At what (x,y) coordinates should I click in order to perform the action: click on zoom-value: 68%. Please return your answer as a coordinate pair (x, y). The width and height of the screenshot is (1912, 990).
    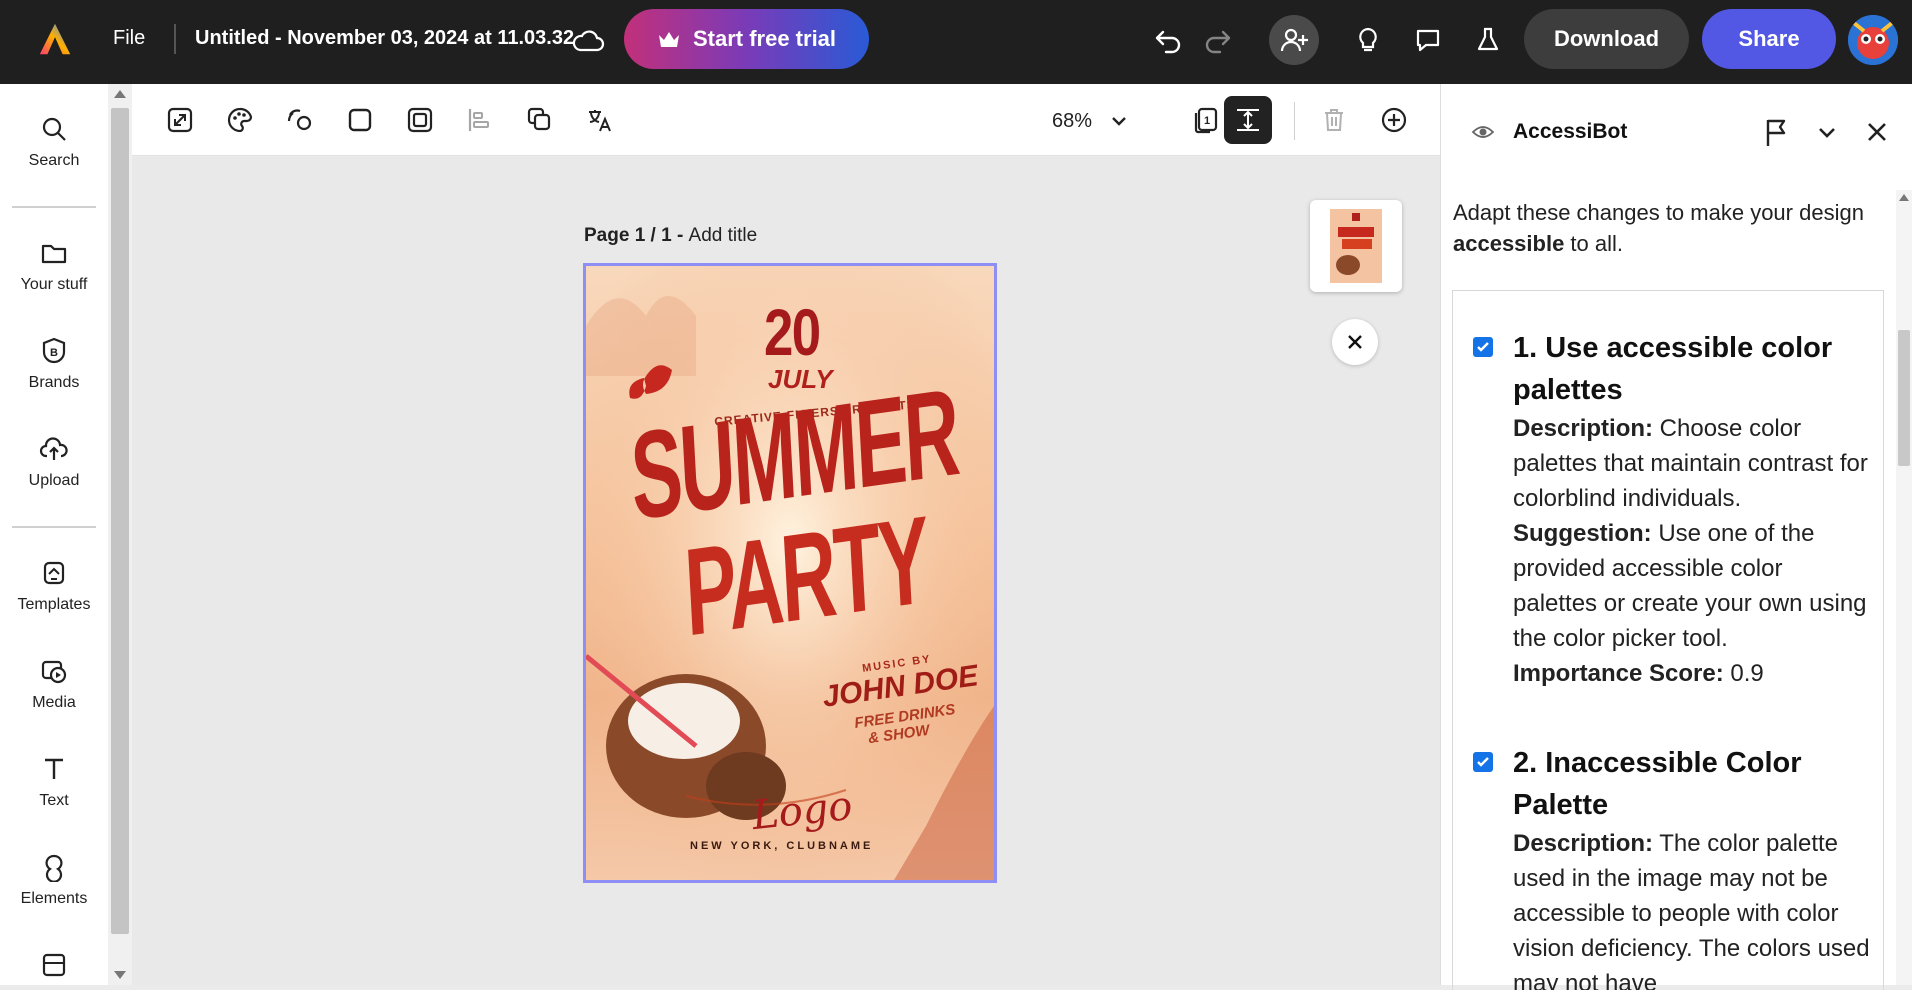
    Looking at the image, I should click on (1072, 120).